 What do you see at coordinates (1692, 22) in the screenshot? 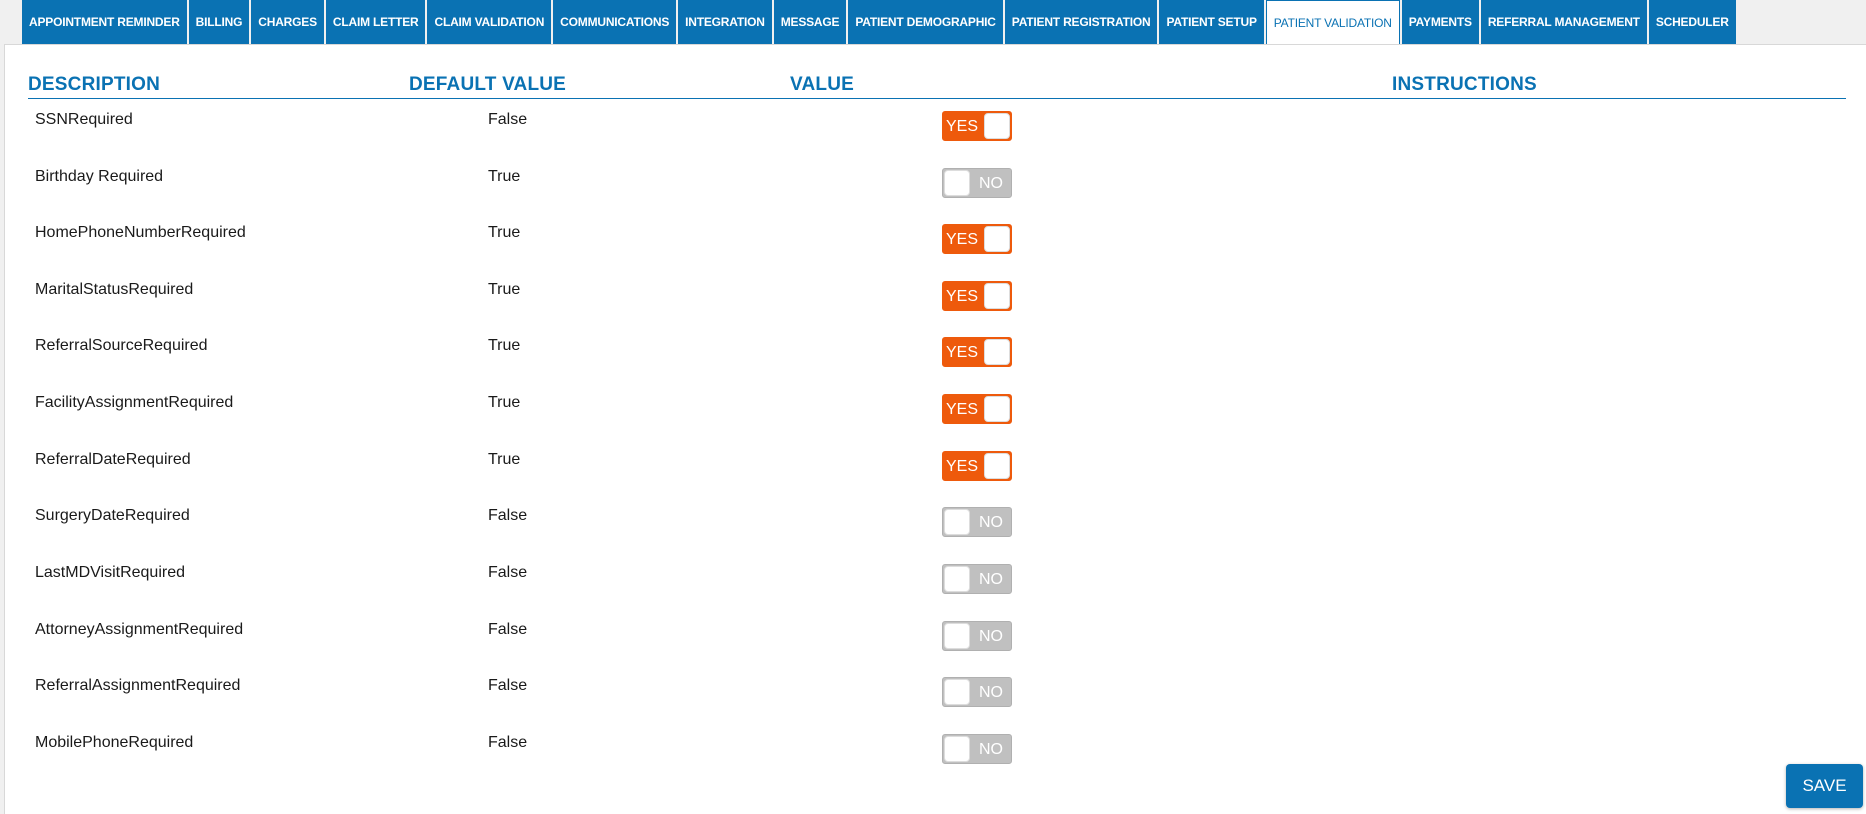
I see `tab-scheduler: SCHEDULER` at bounding box center [1692, 22].